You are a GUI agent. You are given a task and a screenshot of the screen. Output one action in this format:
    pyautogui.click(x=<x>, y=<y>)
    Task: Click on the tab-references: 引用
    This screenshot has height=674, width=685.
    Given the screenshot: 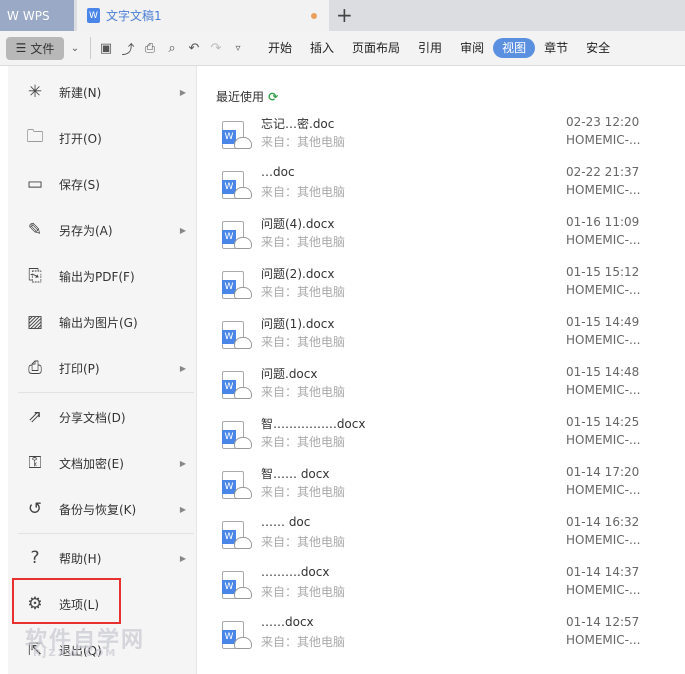 What is the action you would take?
    pyautogui.click(x=430, y=48)
    